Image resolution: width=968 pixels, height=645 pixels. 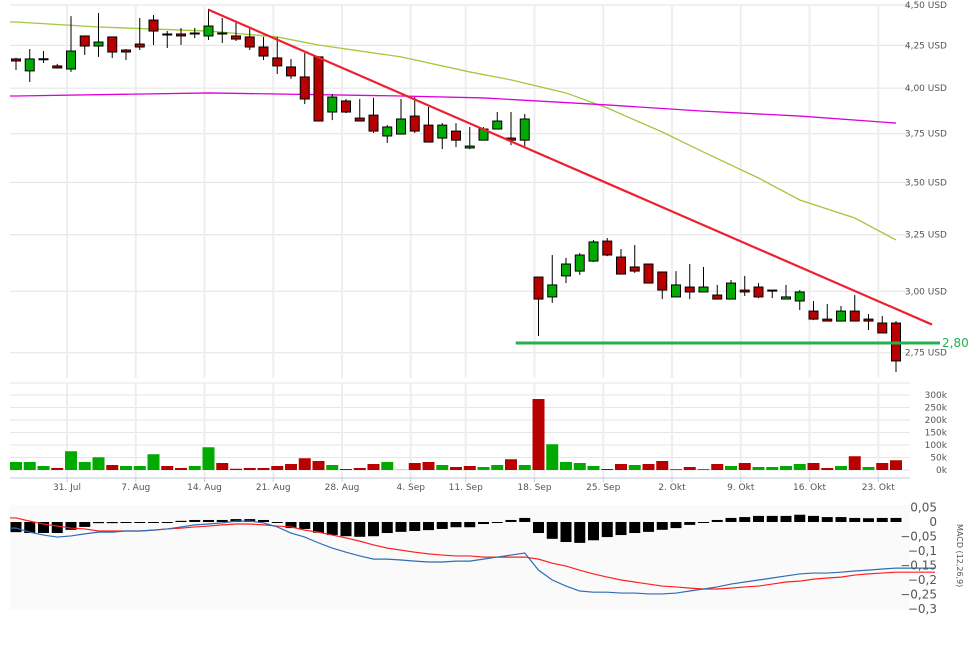 What do you see at coordinates (933, 522) in the screenshot?
I see `macd-tick-label: 0` at bounding box center [933, 522].